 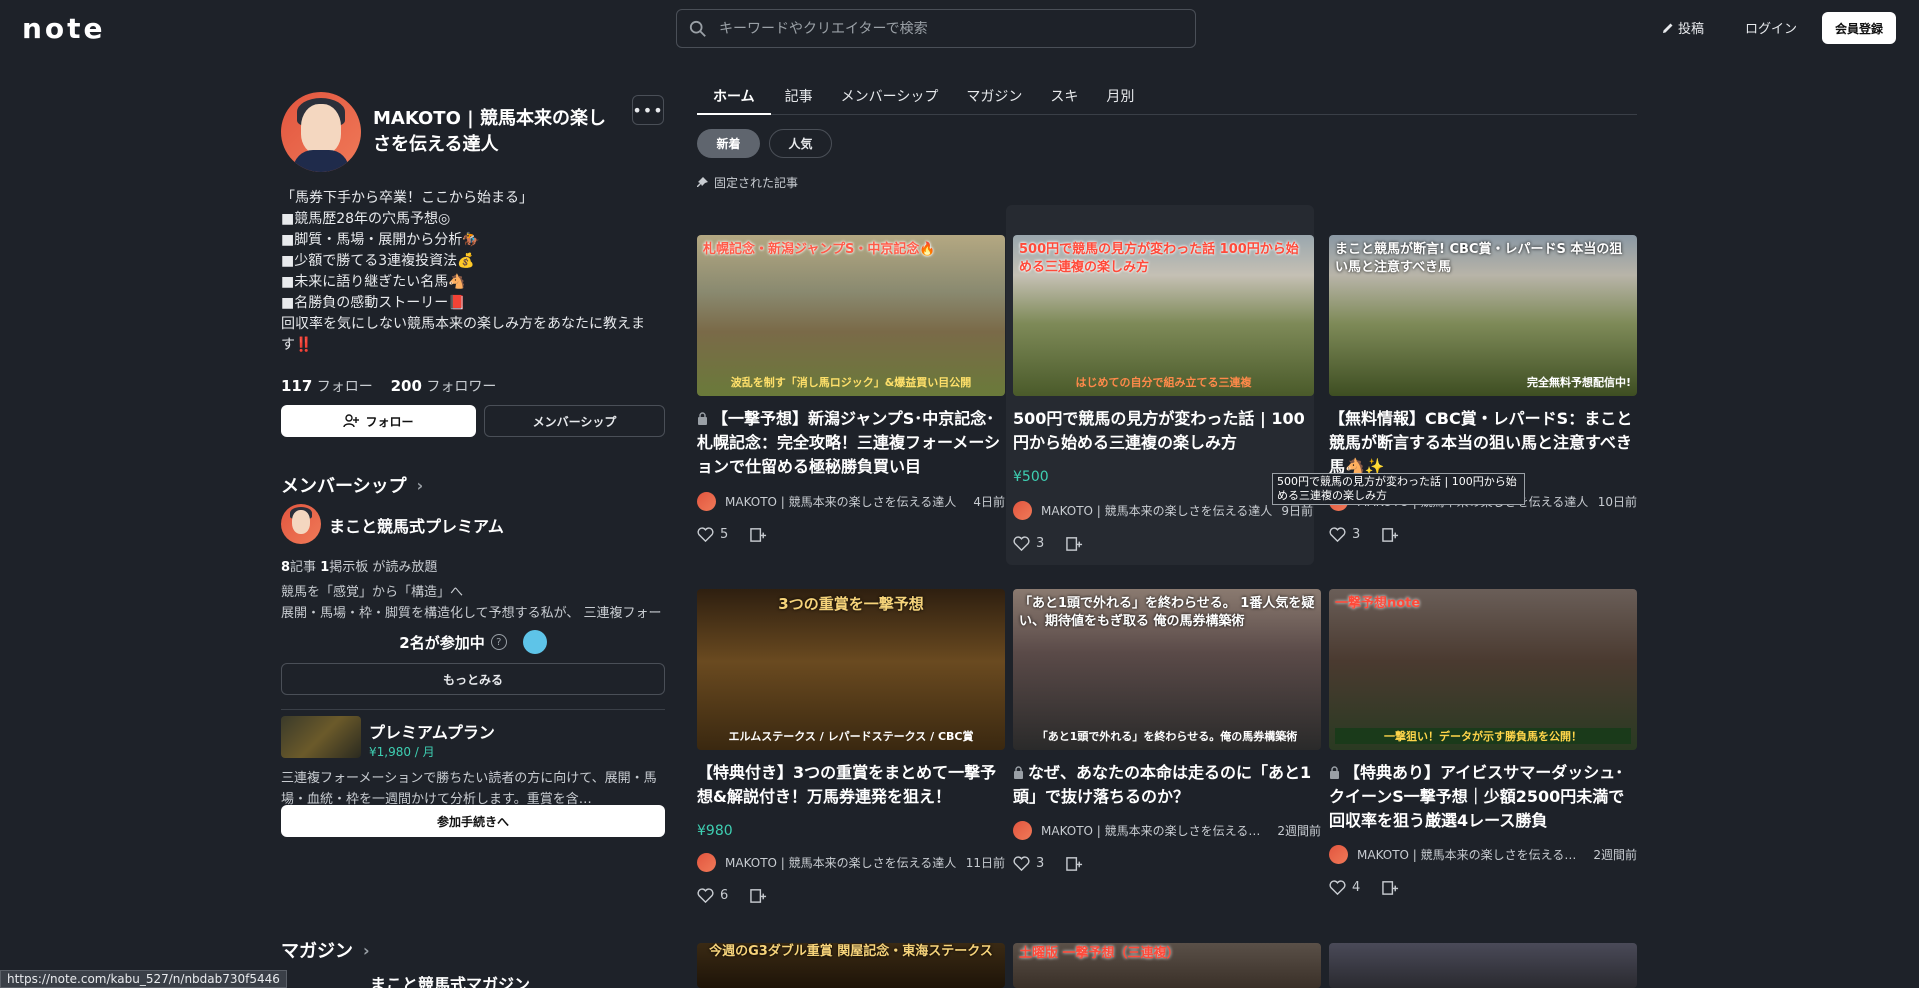 I want to click on divider, so click(x=473, y=709).